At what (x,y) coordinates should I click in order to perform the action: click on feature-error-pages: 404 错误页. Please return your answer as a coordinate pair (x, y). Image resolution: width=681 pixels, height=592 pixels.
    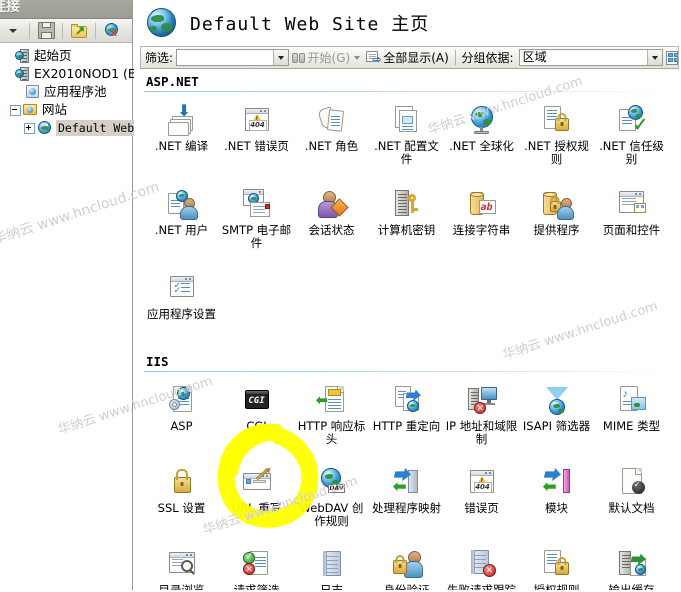
    Looking at the image, I should click on (481, 501).